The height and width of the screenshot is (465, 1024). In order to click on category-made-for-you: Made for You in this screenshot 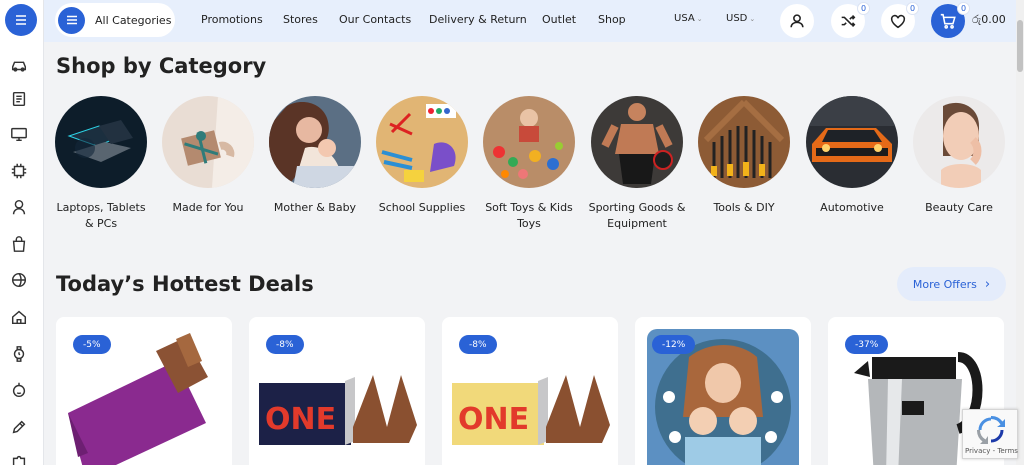, I will do `click(208, 156)`.